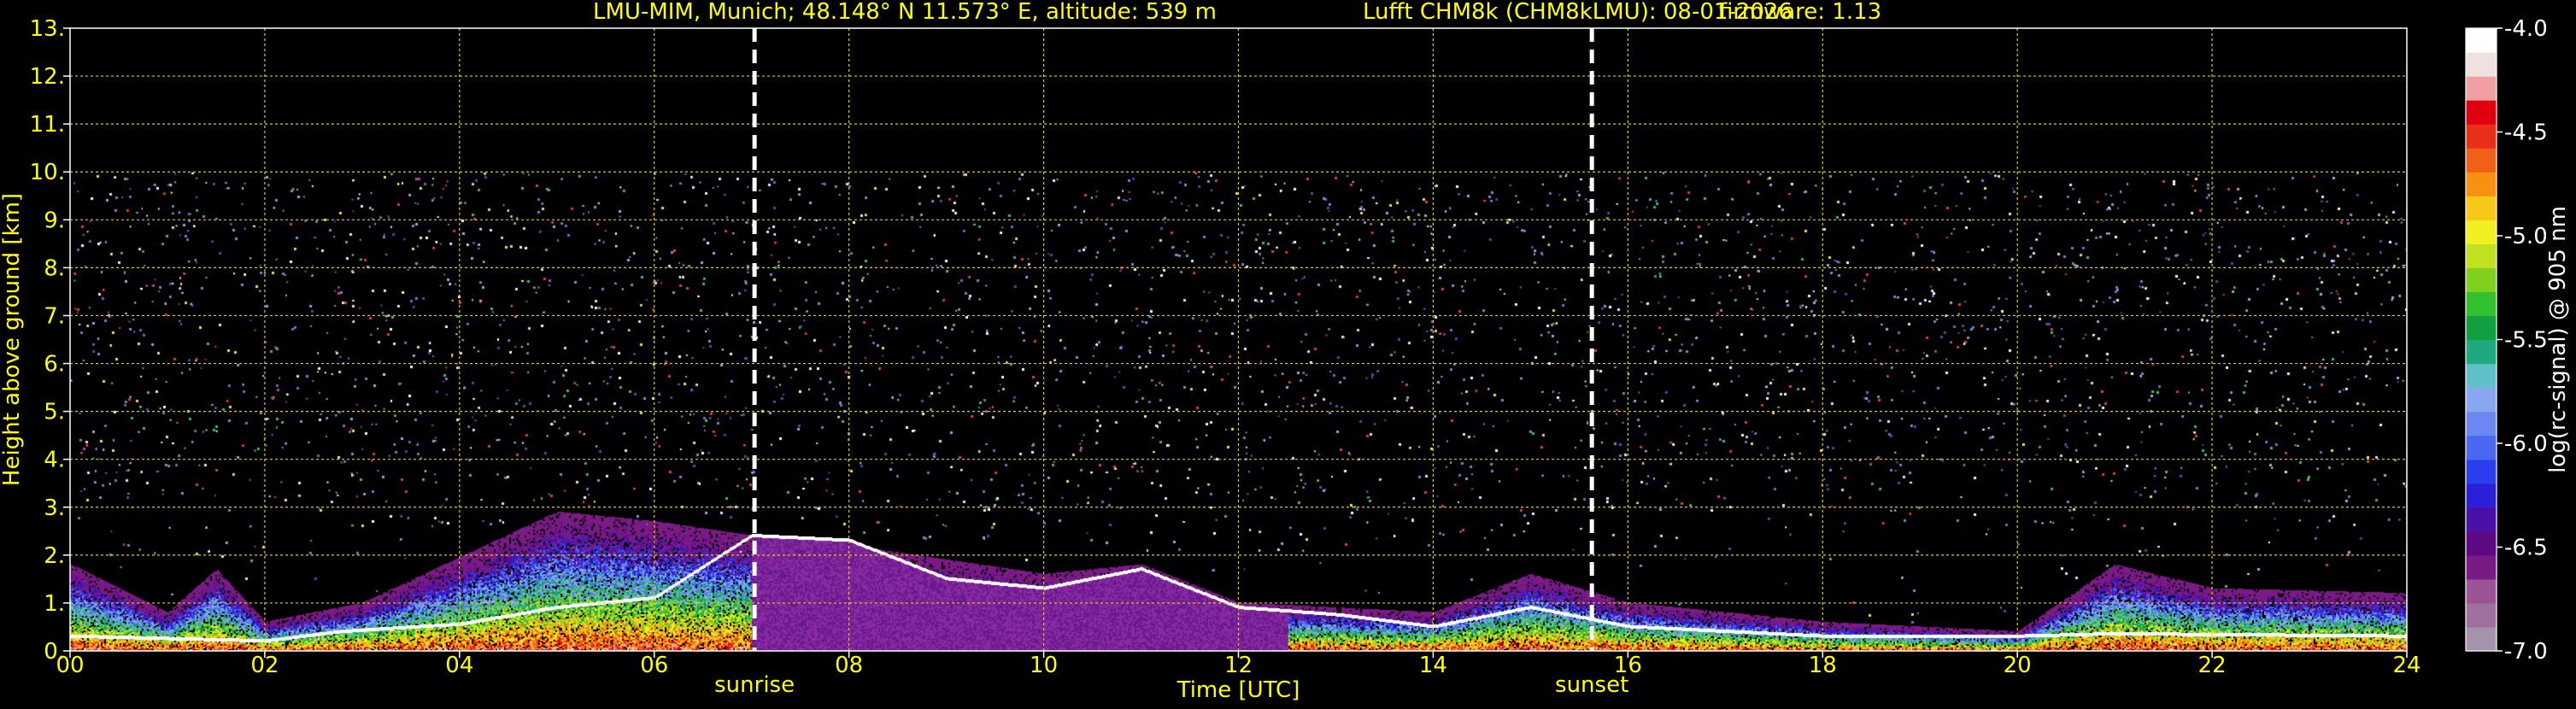 This screenshot has height=709, width=2576. What do you see at coordinates (47, 29) in the screenshot?
I see `y-tick-label: 13.` at bounding box center [47, 29].